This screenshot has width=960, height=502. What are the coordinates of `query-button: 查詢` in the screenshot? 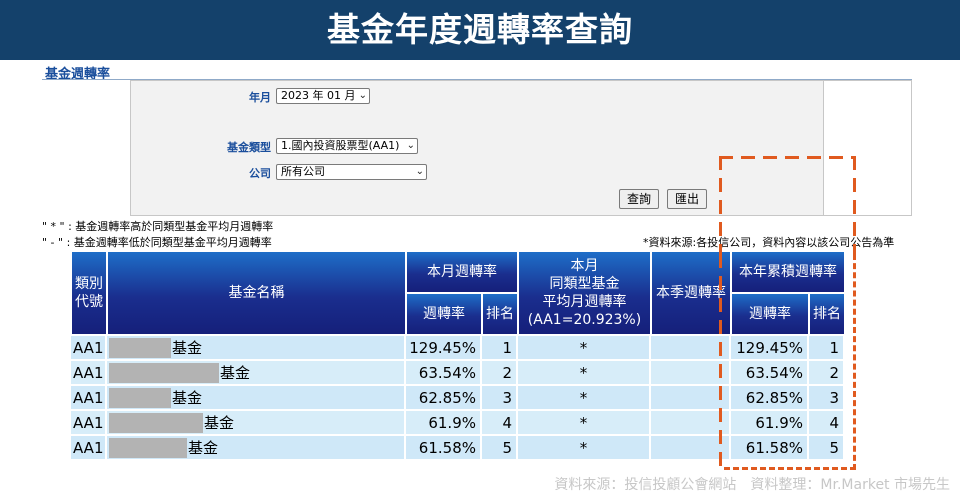 It's located at (639, 199).